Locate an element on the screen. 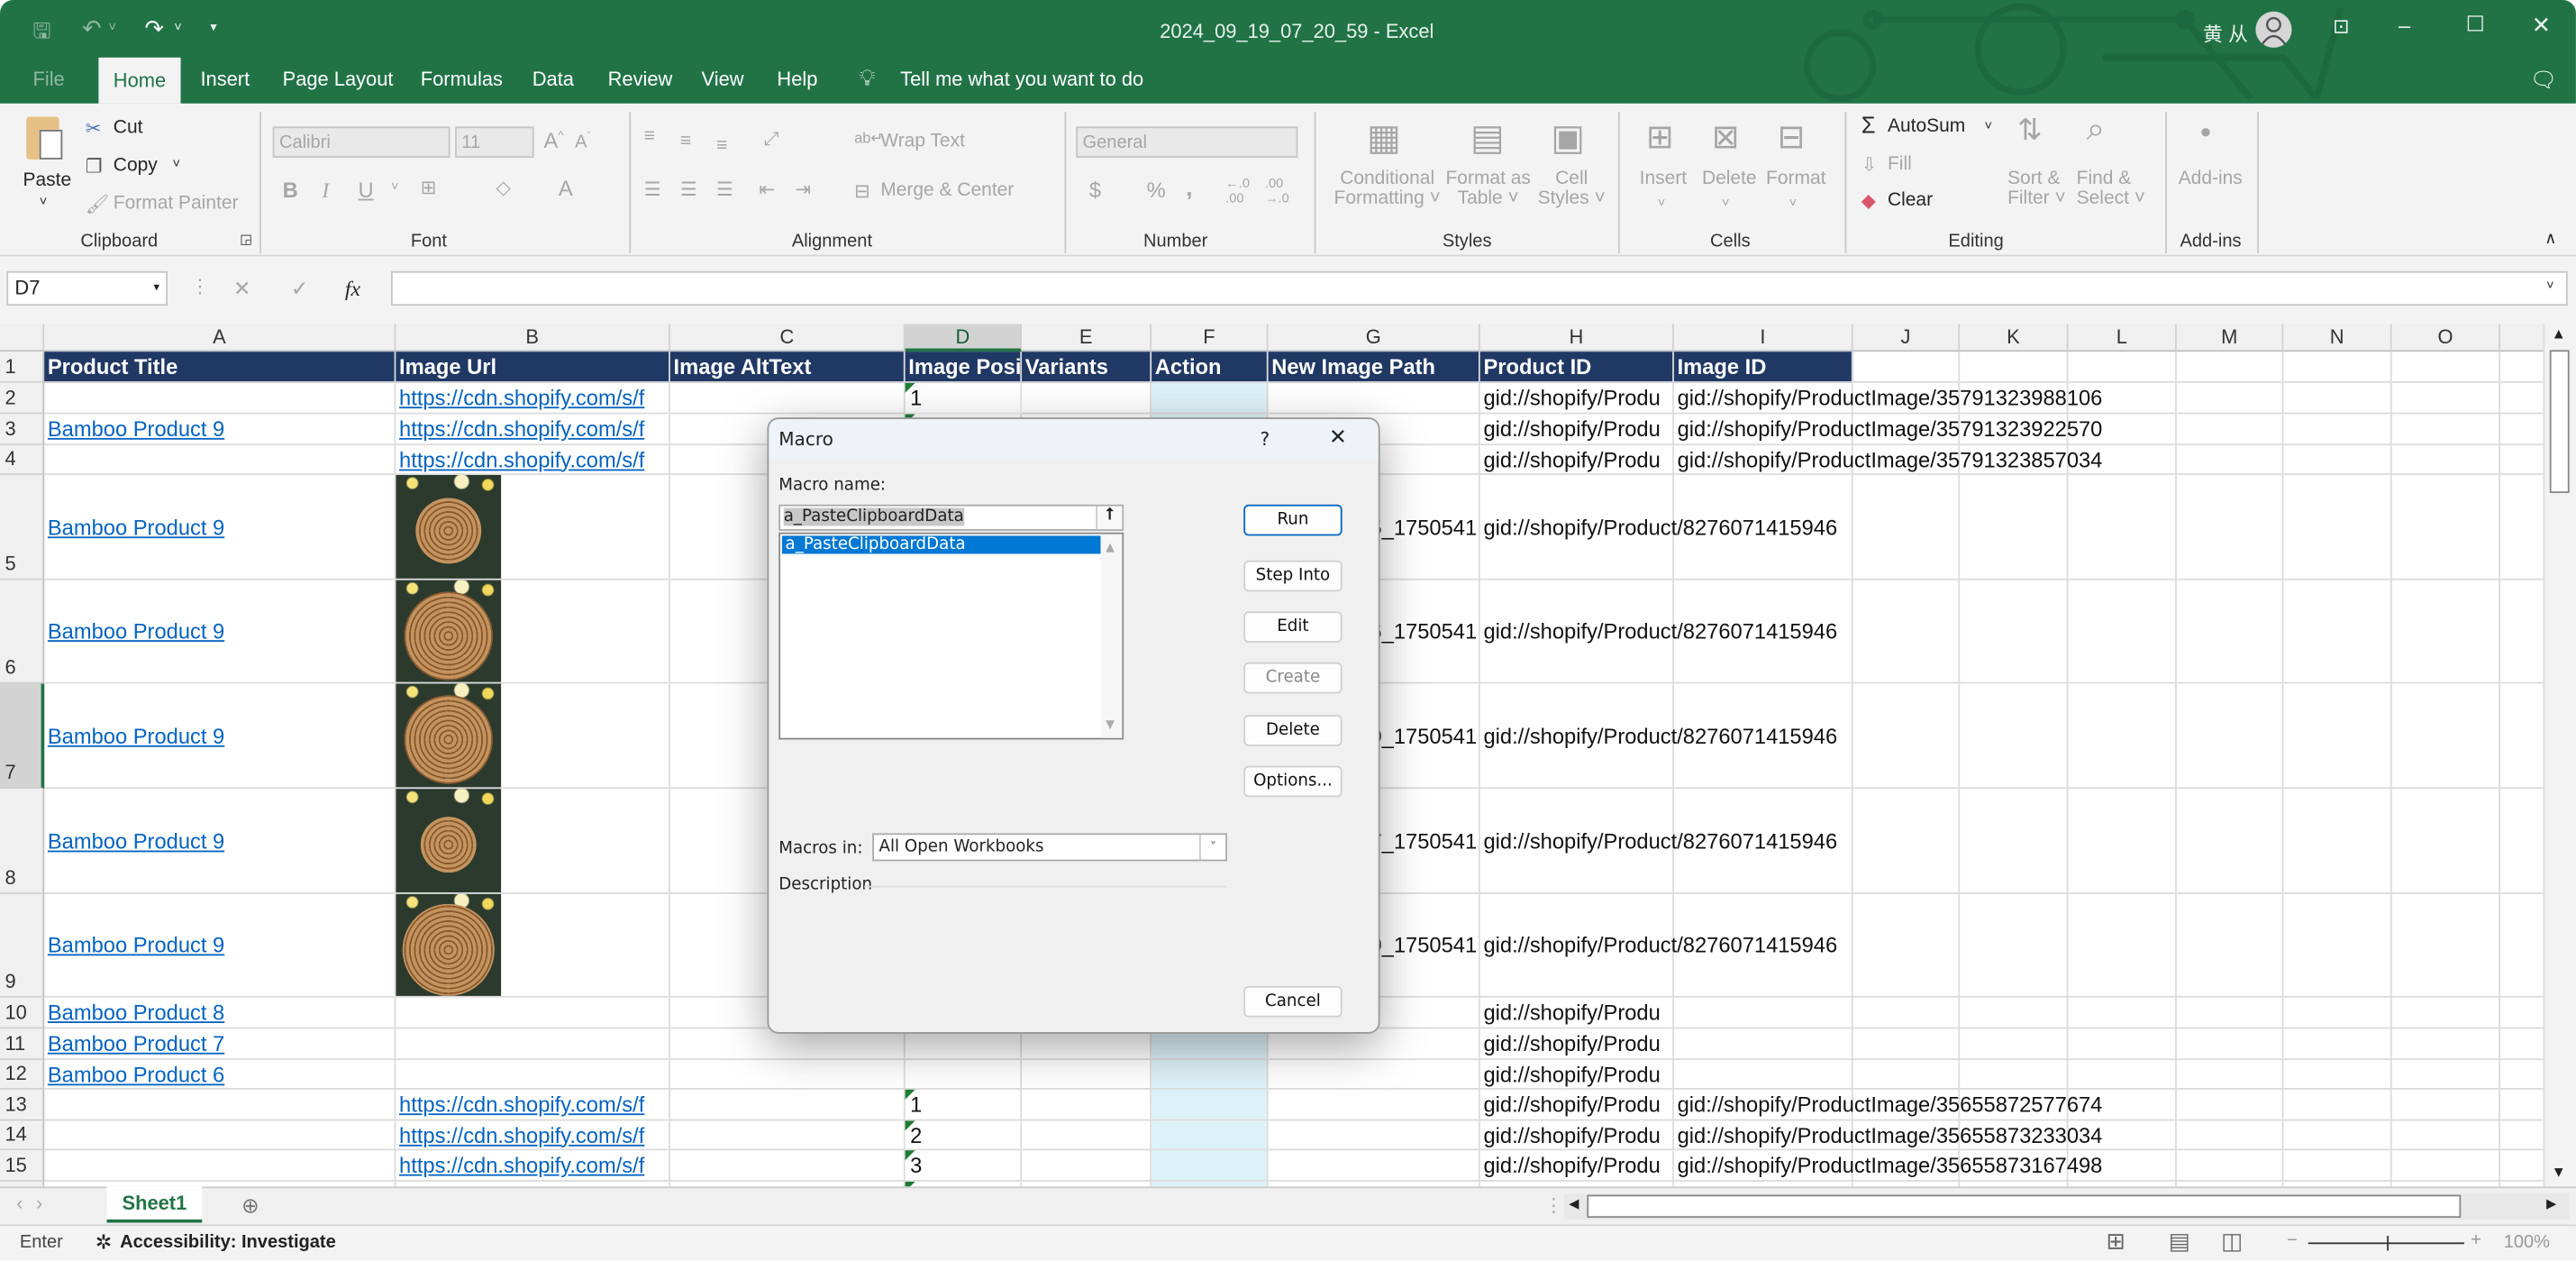 This screenshot has width=2576, height=1261. find-select-button: Find & Select ˅ is located at coordinates (2111, 189).